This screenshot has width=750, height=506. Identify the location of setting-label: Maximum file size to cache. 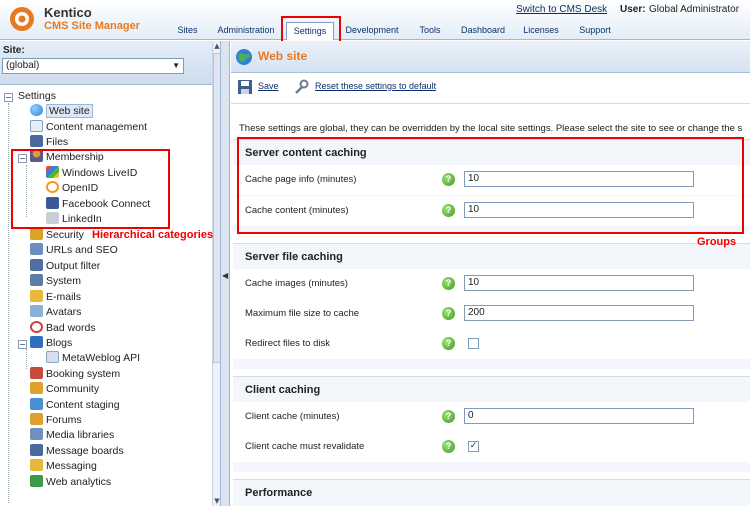
(302, 313).